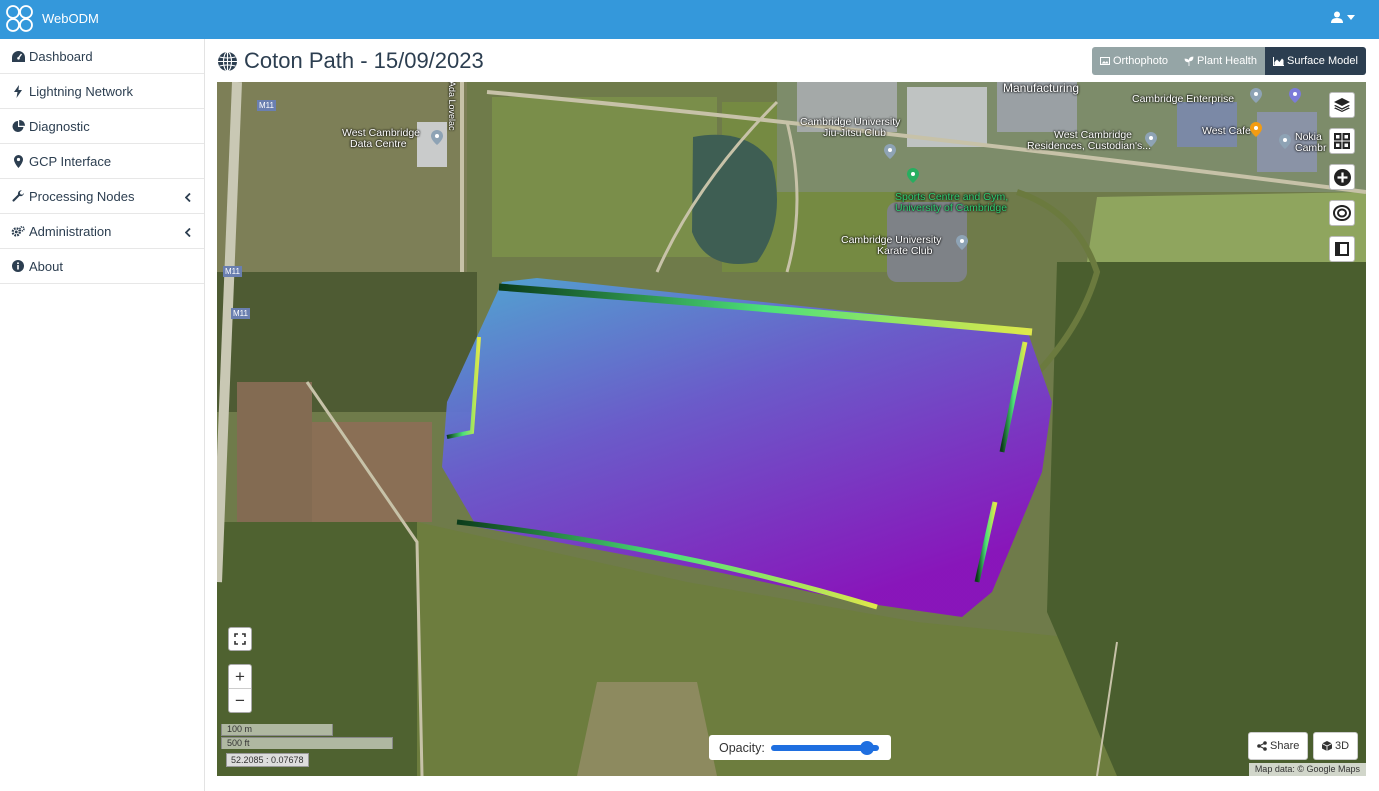 The image size is (1379, 791). I want to click on map-type-switcher: Orthophoto Plant Health Surface Model, so click(1229, 61).